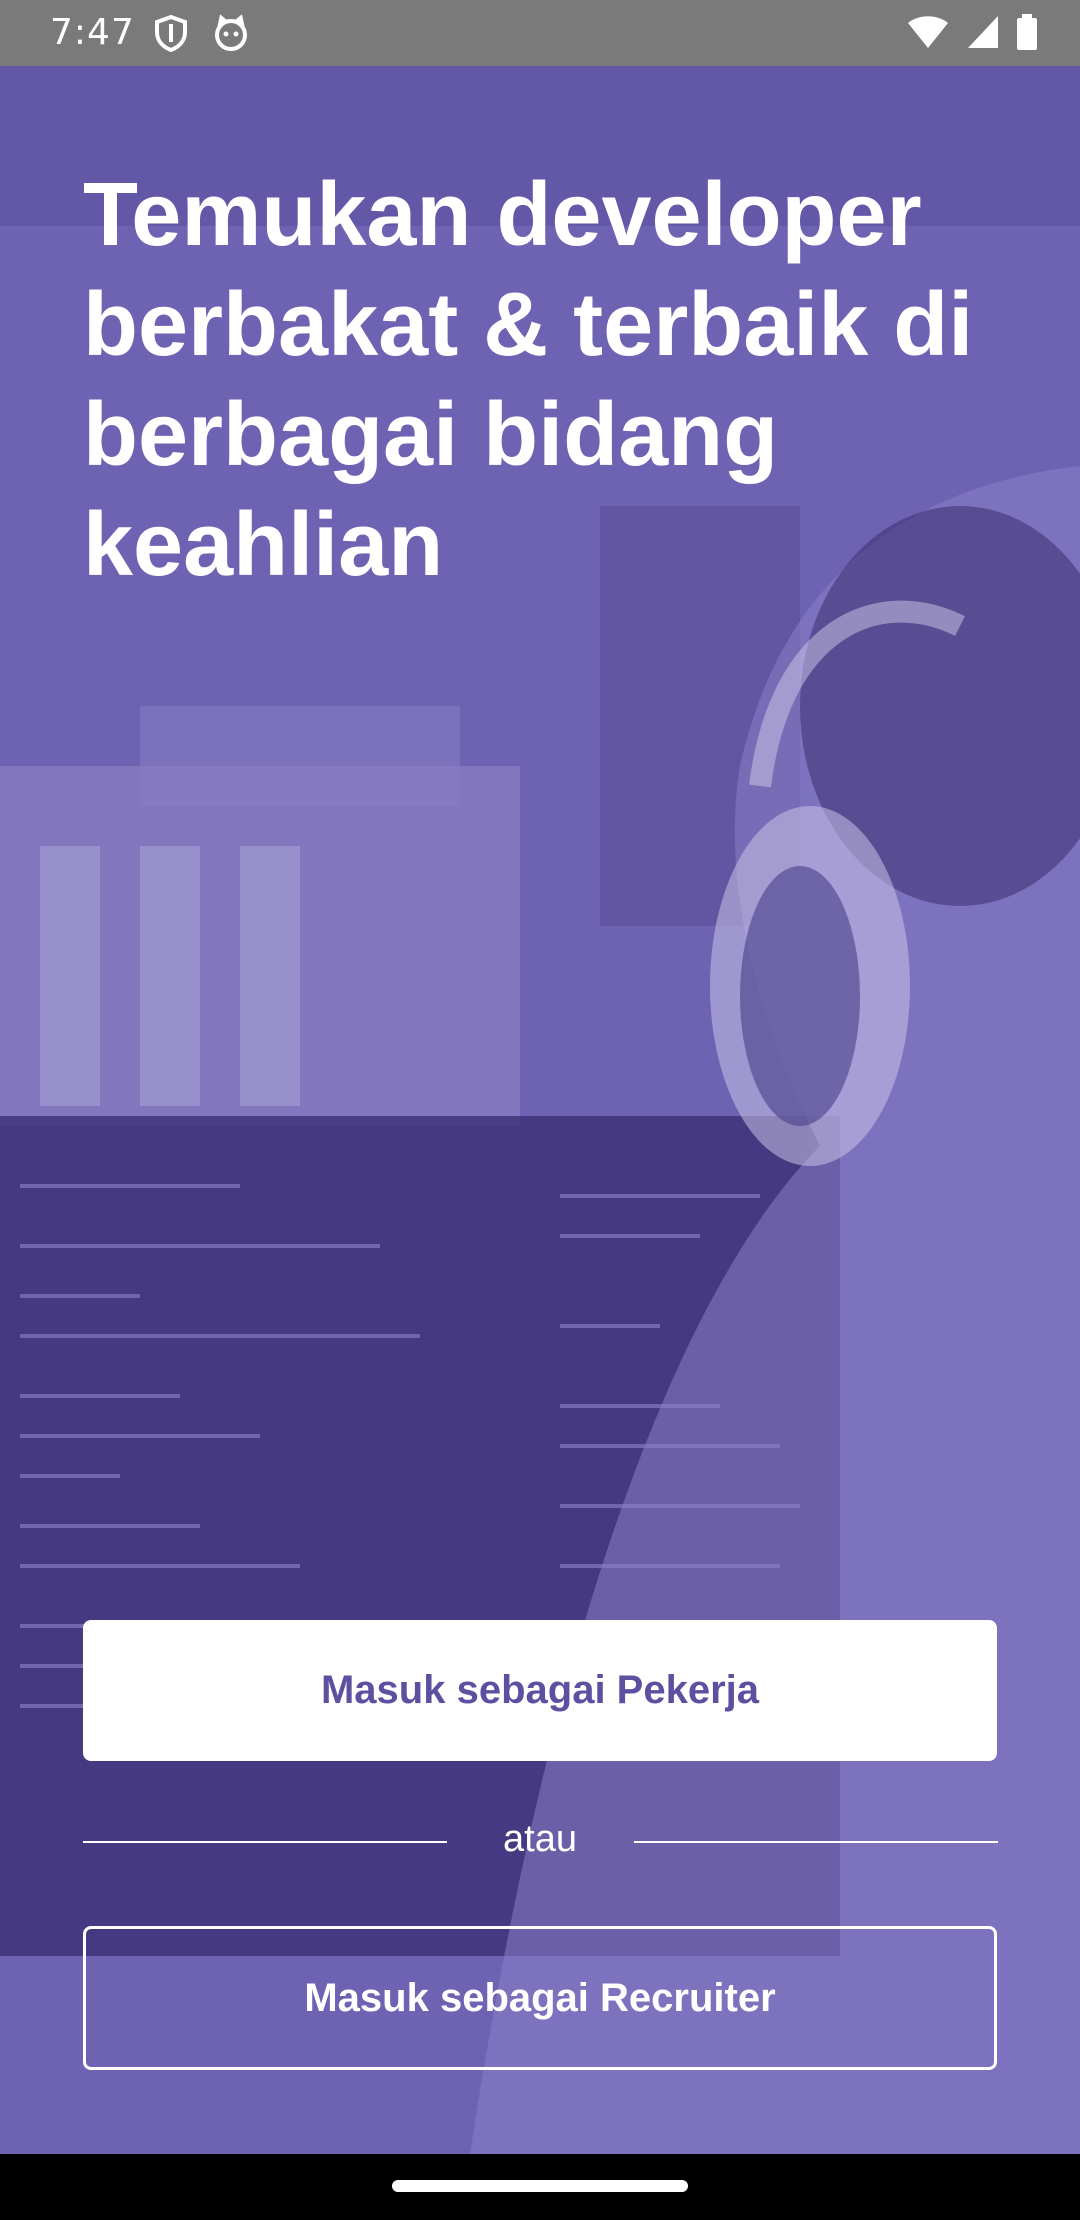 The height and width of the screenshot is (2220, 1080). Describe the element at coordinates (983, 34) in the screenshot. I see `signal-icon` at that location.